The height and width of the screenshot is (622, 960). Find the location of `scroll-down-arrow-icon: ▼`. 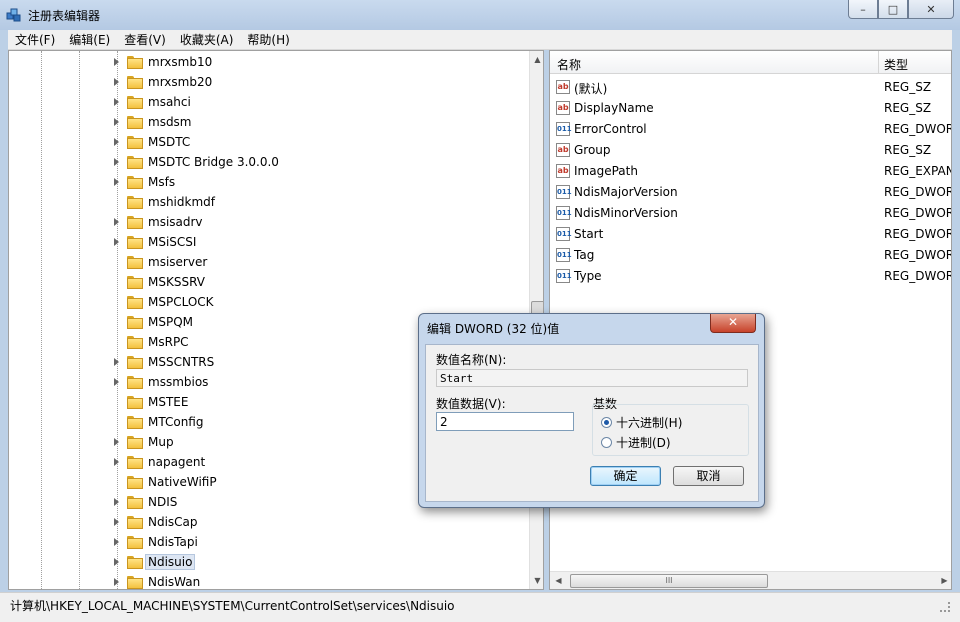

scroll-down-arrow-icon: ▼ is located at coordinates (536, 580).